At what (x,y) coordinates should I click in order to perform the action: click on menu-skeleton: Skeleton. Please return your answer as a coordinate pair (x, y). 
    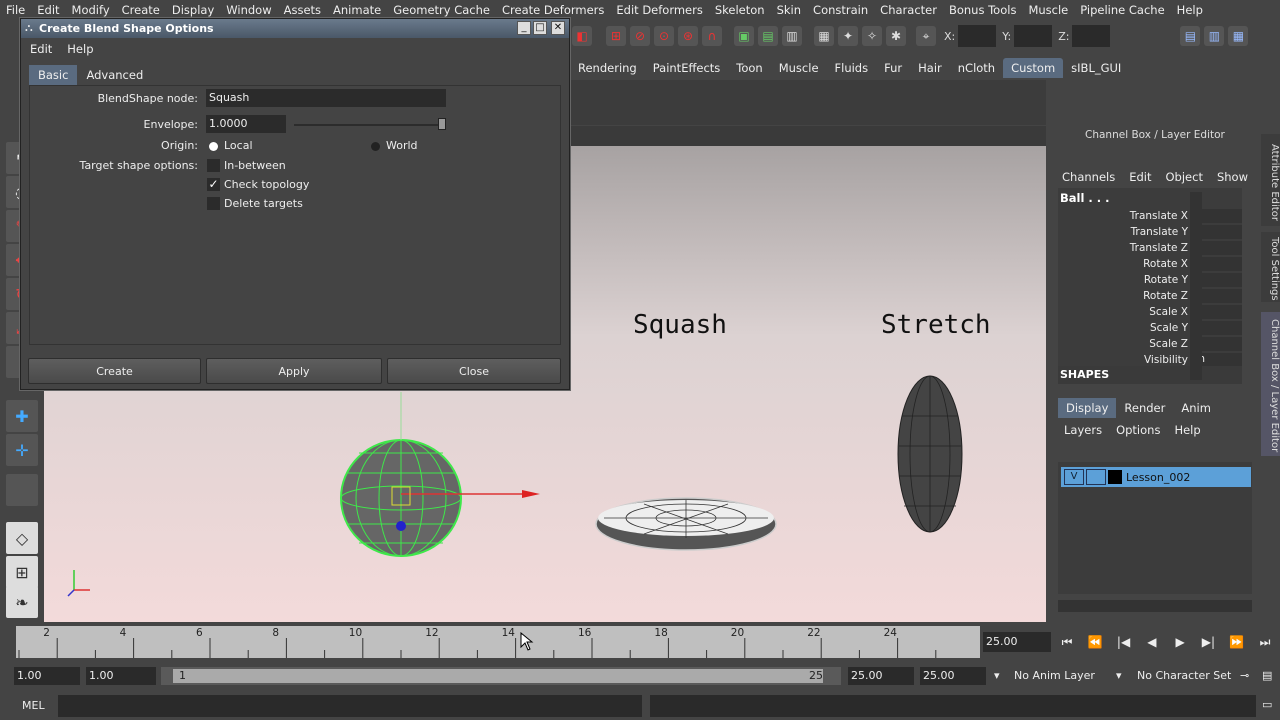
    Looking at the image, I should click on (740, 10).